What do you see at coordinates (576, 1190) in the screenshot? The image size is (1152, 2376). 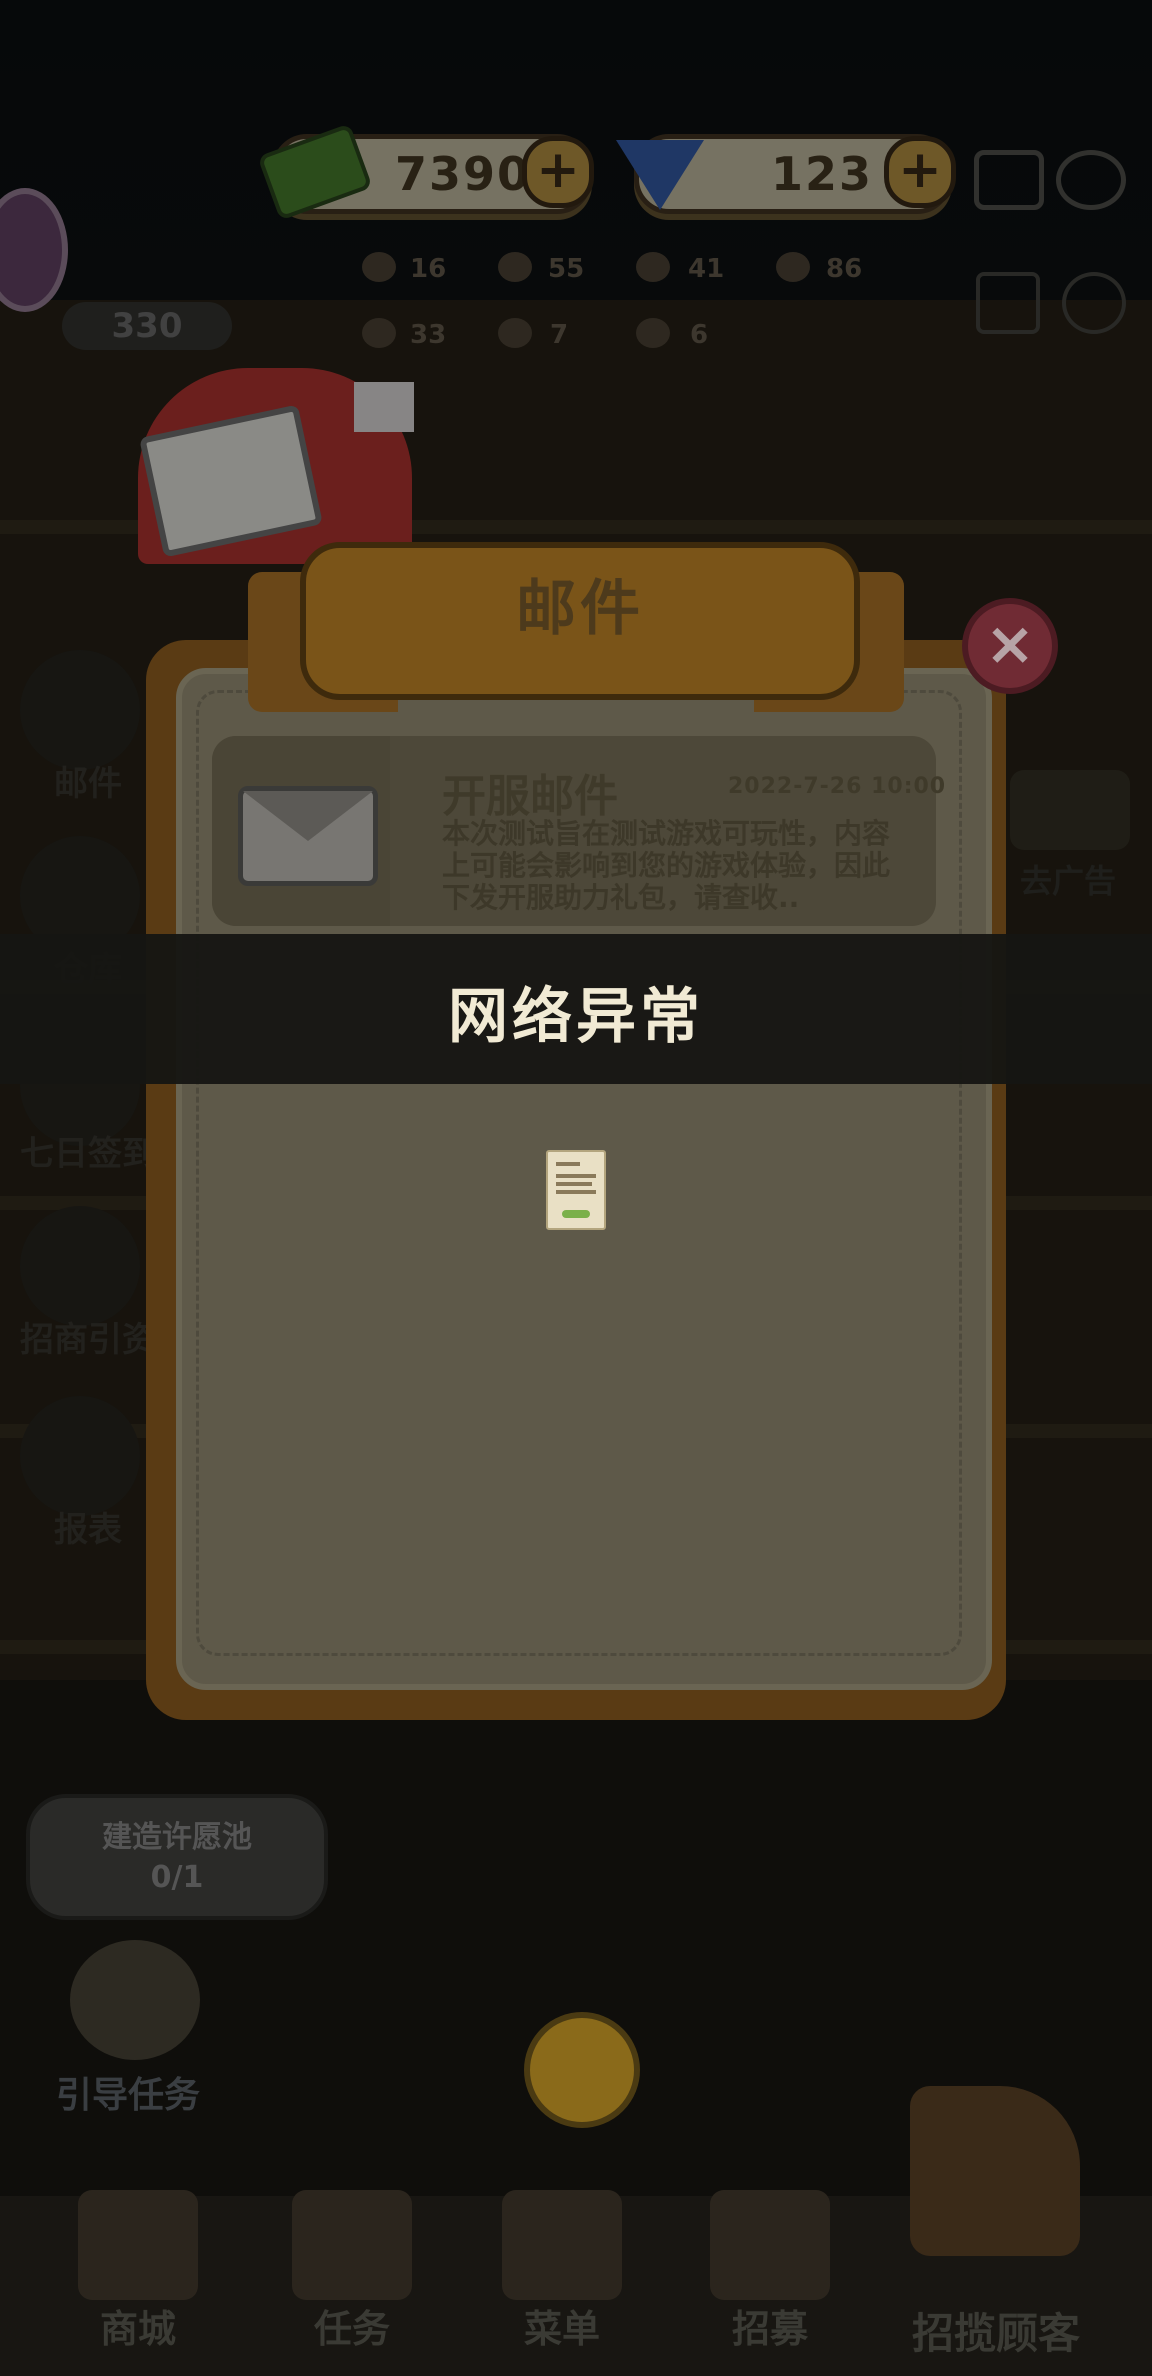 I see `loading-letter-icon` at bounding box center [576, 1190].